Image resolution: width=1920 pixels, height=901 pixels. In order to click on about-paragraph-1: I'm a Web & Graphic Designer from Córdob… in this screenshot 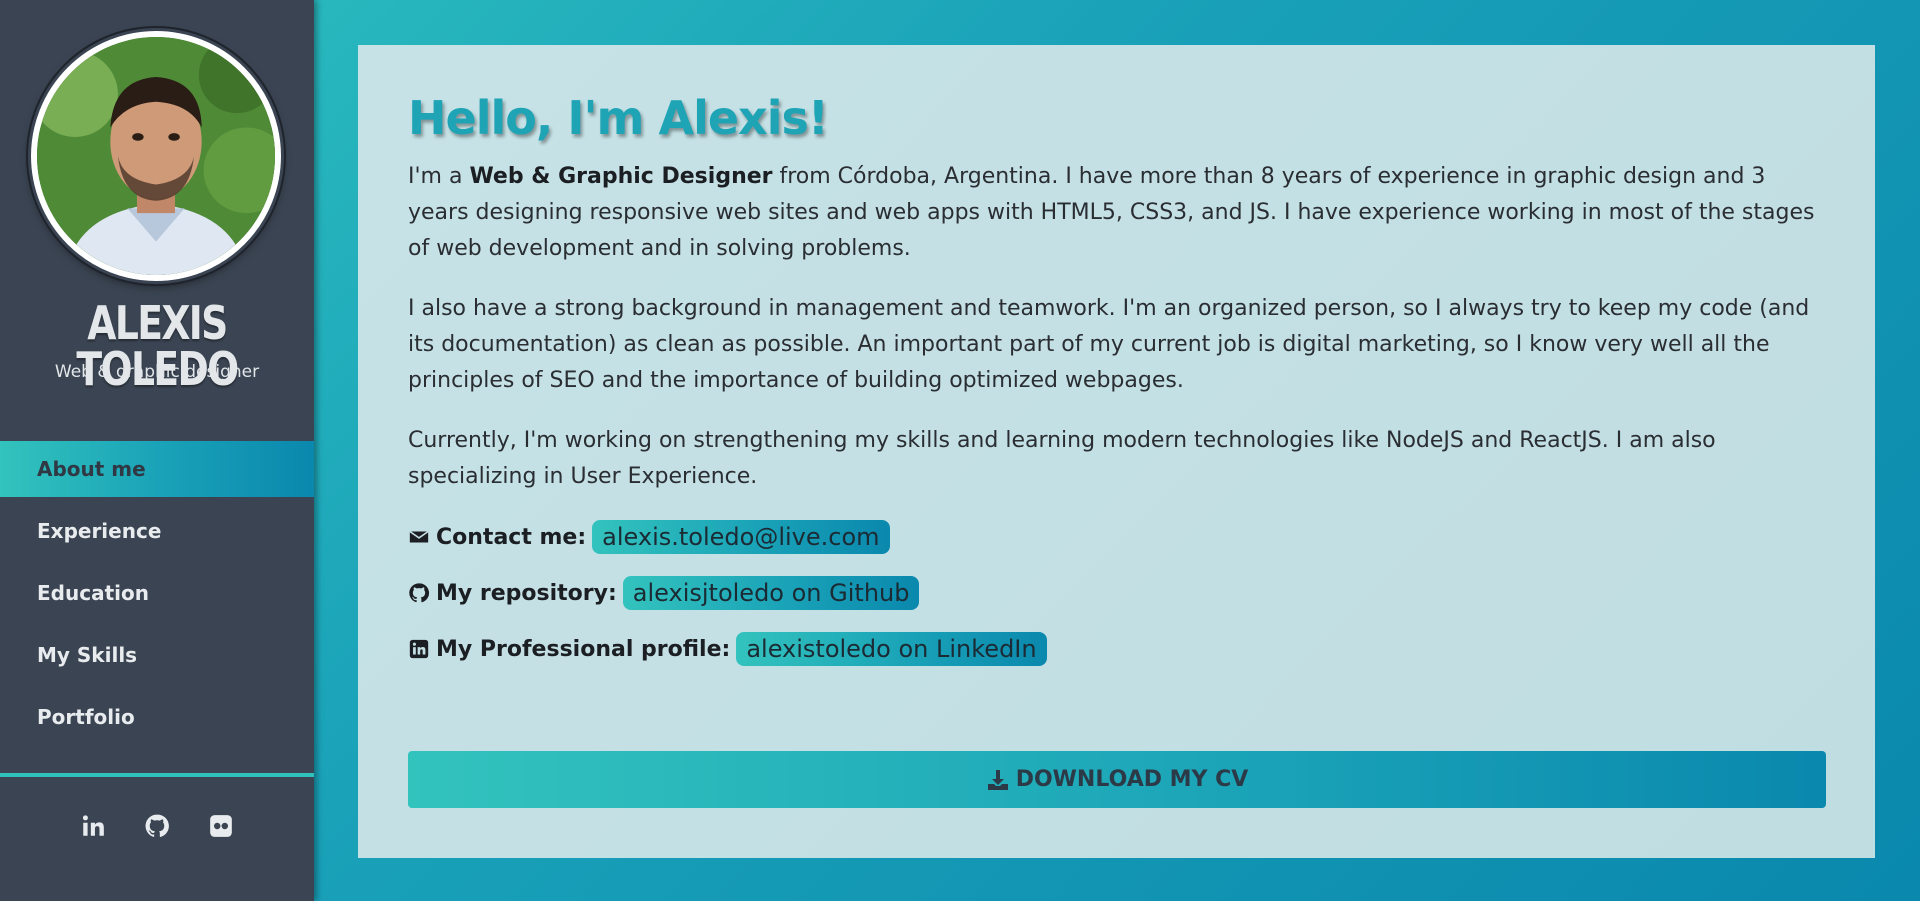, I will do `click(1116, 213)`.